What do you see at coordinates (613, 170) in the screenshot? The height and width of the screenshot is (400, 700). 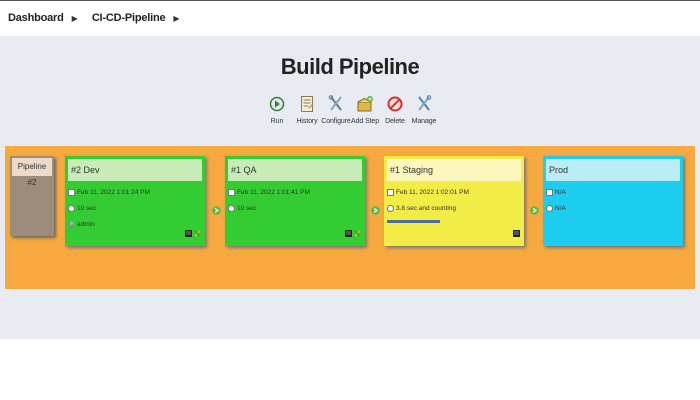 I see `stage-title: Prod` at bounding box center [613, 170].